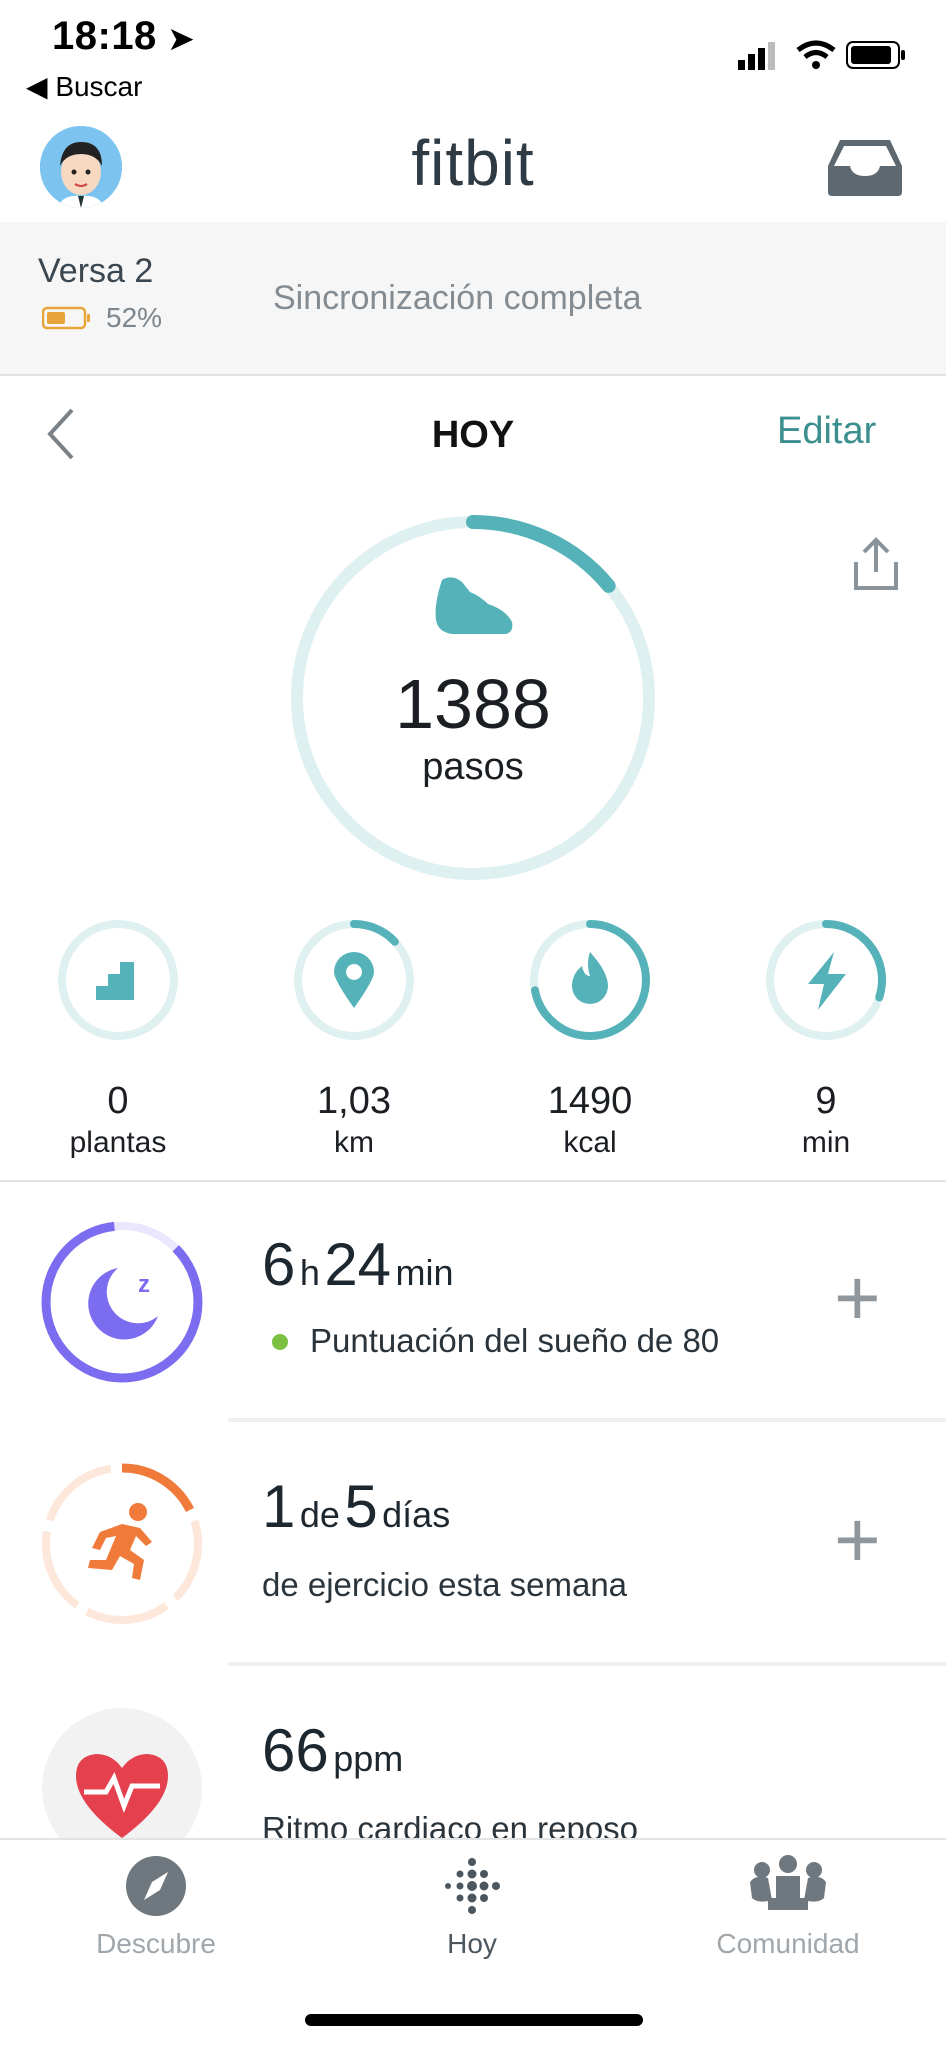 This screenshot has height=2050, width=946. I want to click on distance-value: 1,03, so click(354, 1101).